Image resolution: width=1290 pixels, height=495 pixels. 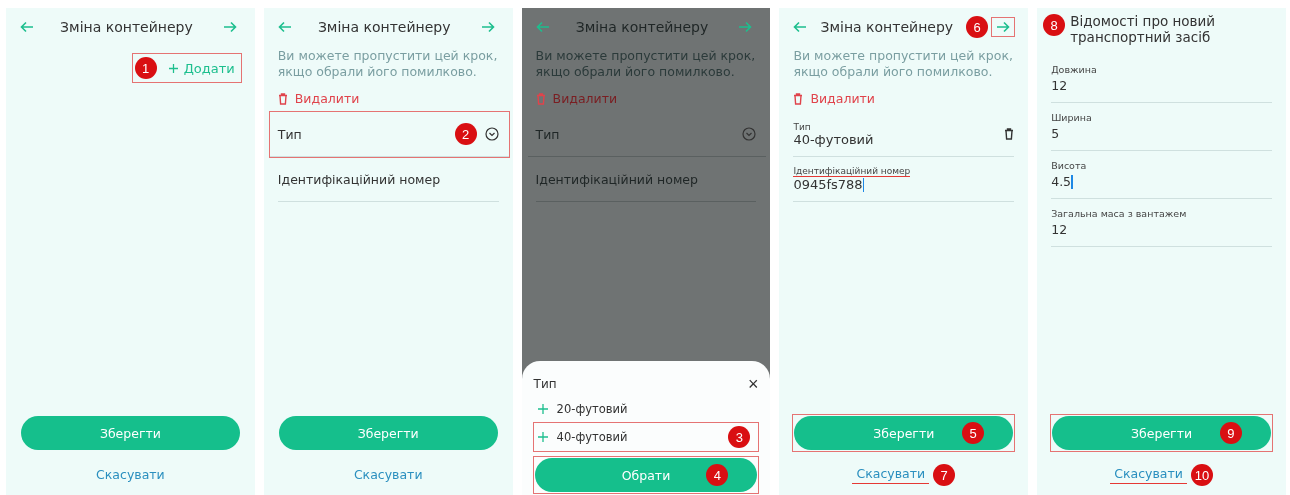 What do you see at coordinates (647, 135) in the screenshot?
I see `select-field: Тип` at bounding box center [647, 135].